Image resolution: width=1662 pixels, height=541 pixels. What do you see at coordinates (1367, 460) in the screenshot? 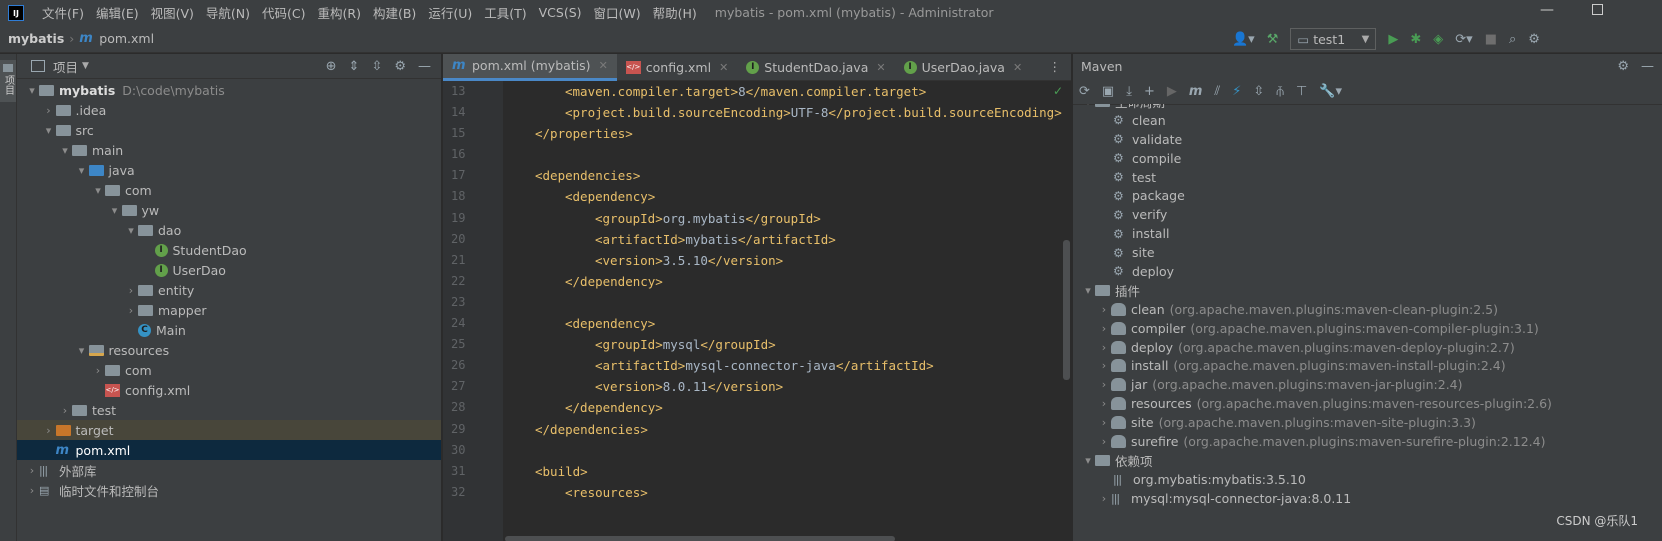
I see `maven-tree-row: ▾ 依赖项` at bounding box center [1367, 460].